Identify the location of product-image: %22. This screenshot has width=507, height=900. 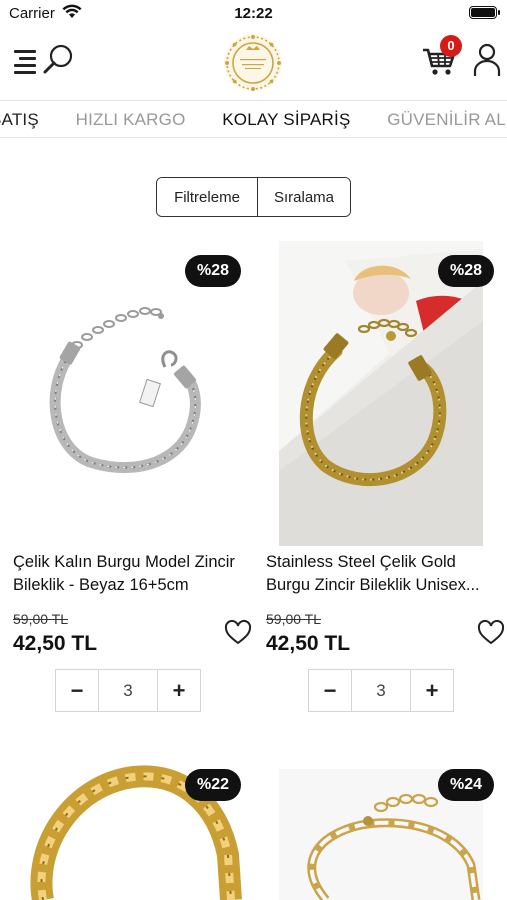
(133, 827).